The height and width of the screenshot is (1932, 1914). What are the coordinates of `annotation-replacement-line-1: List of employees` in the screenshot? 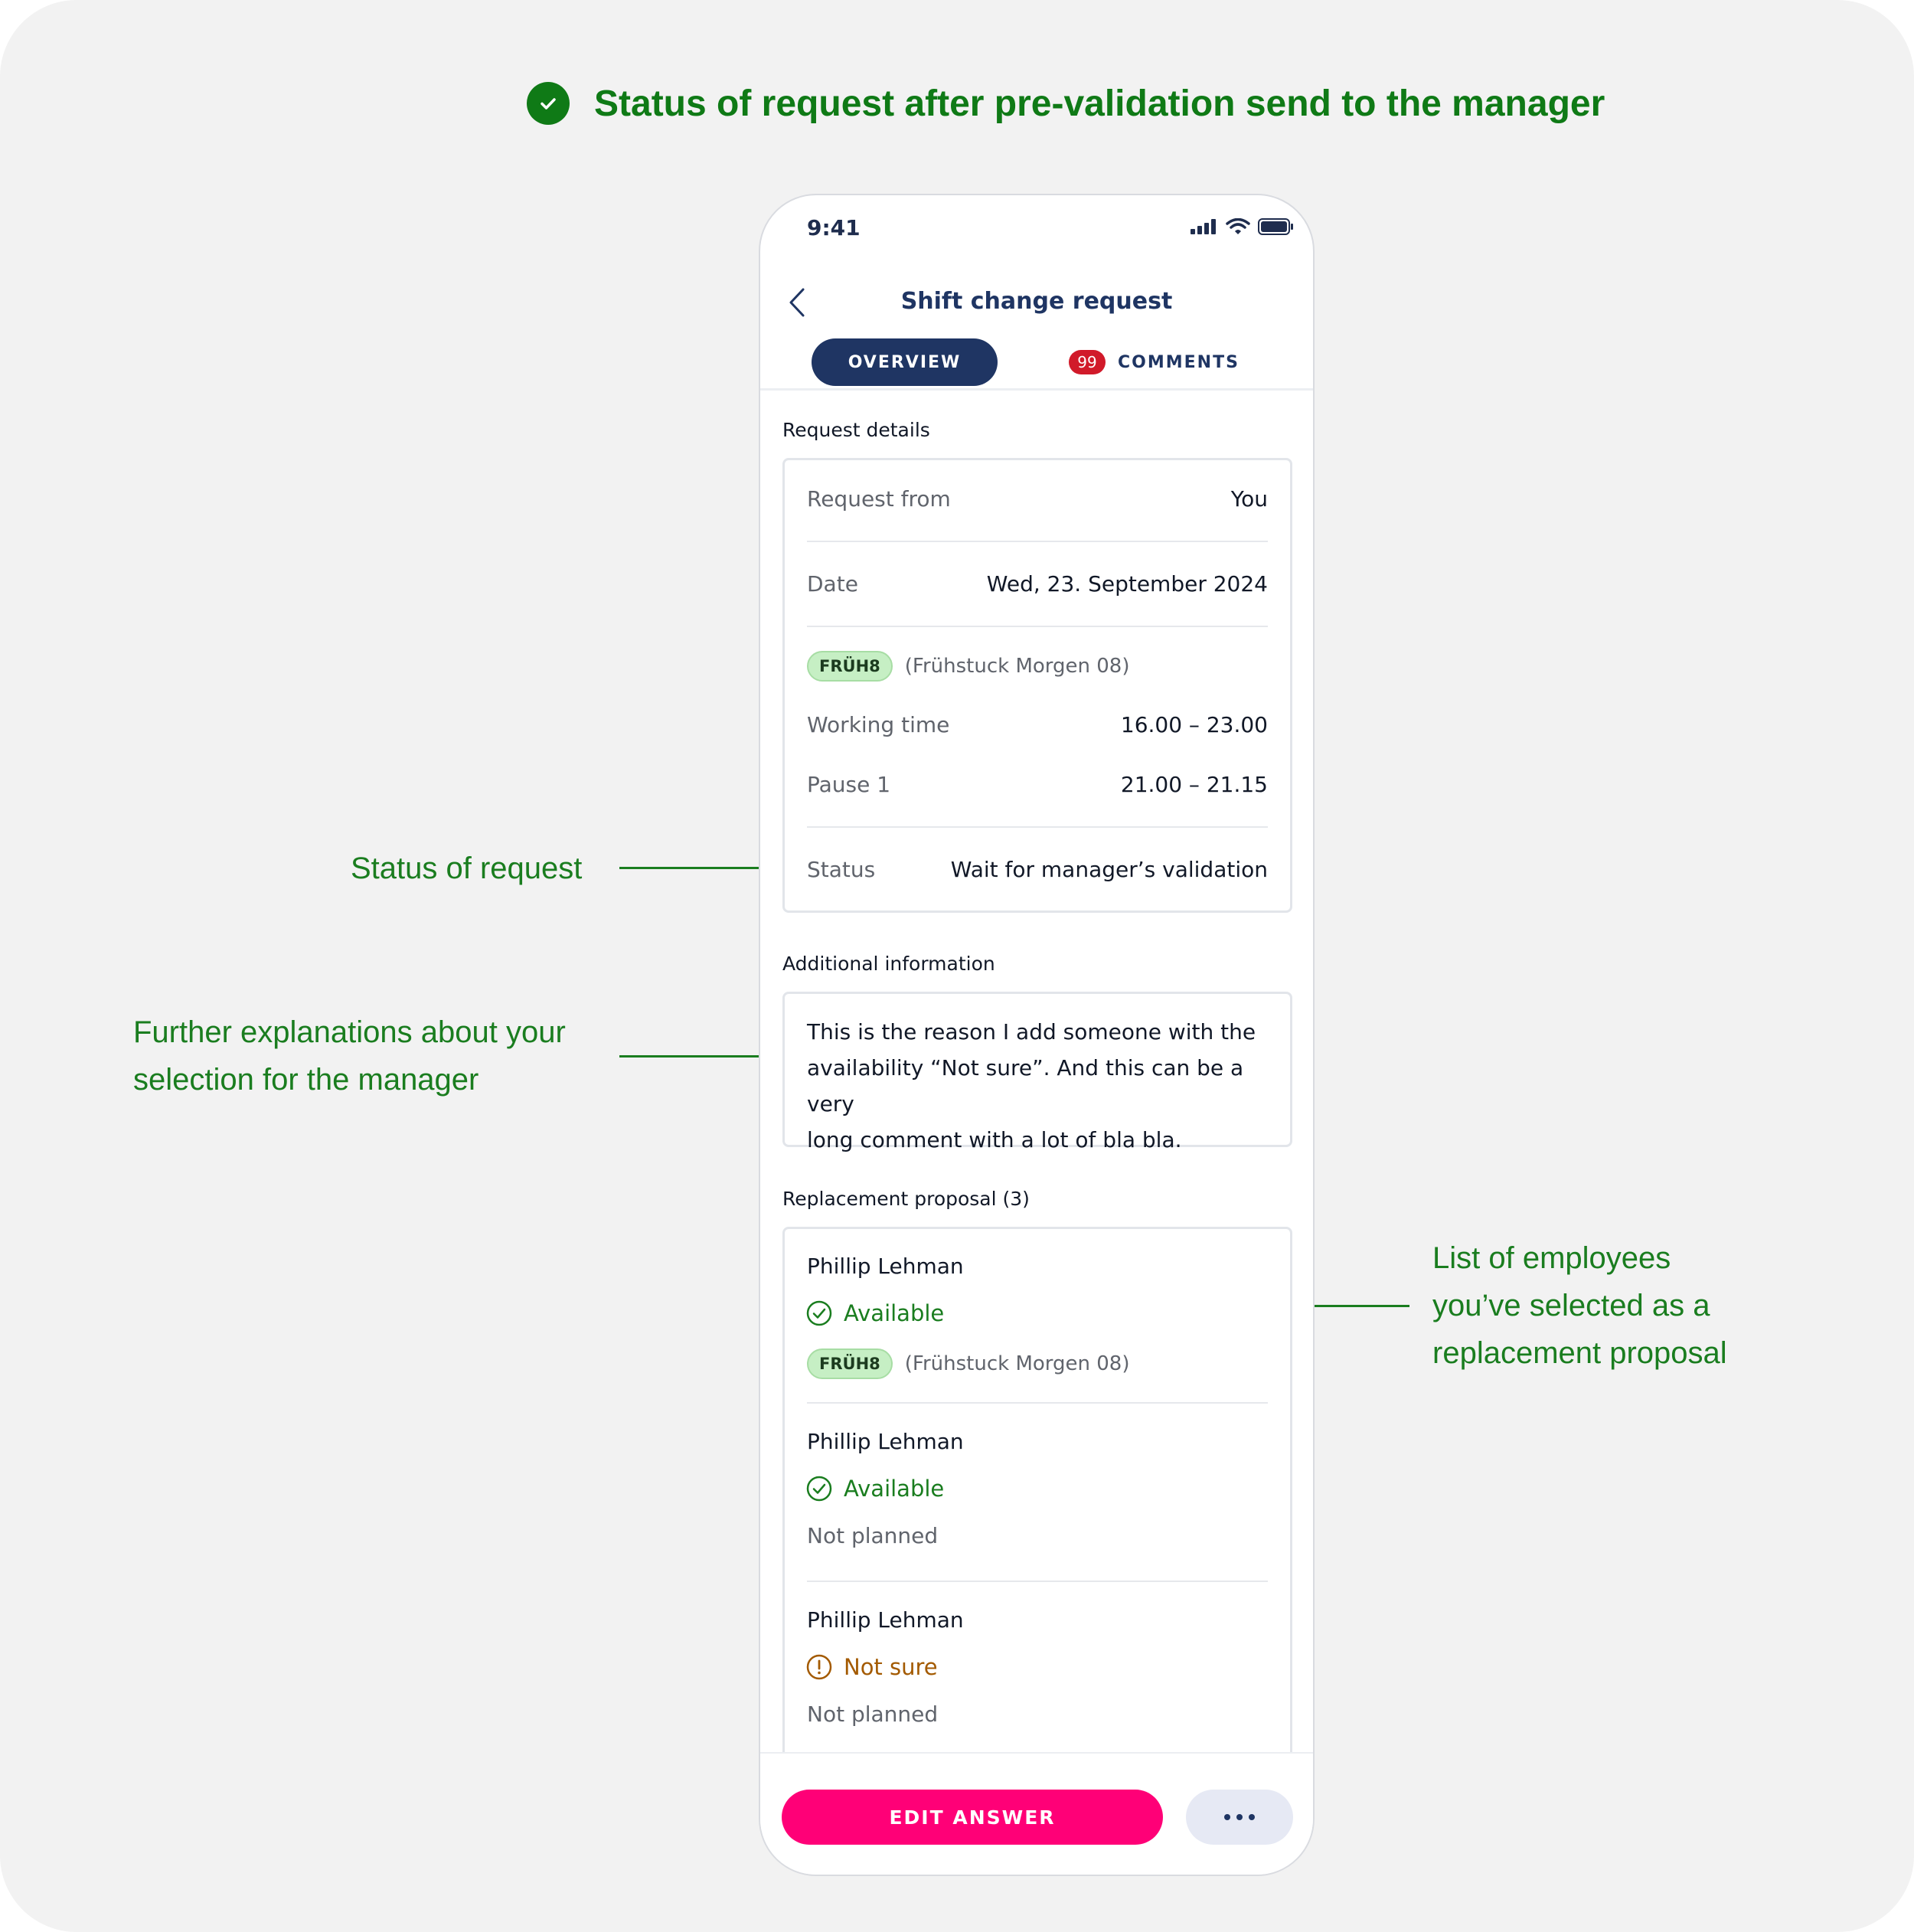 It's located at (1551, 1258).